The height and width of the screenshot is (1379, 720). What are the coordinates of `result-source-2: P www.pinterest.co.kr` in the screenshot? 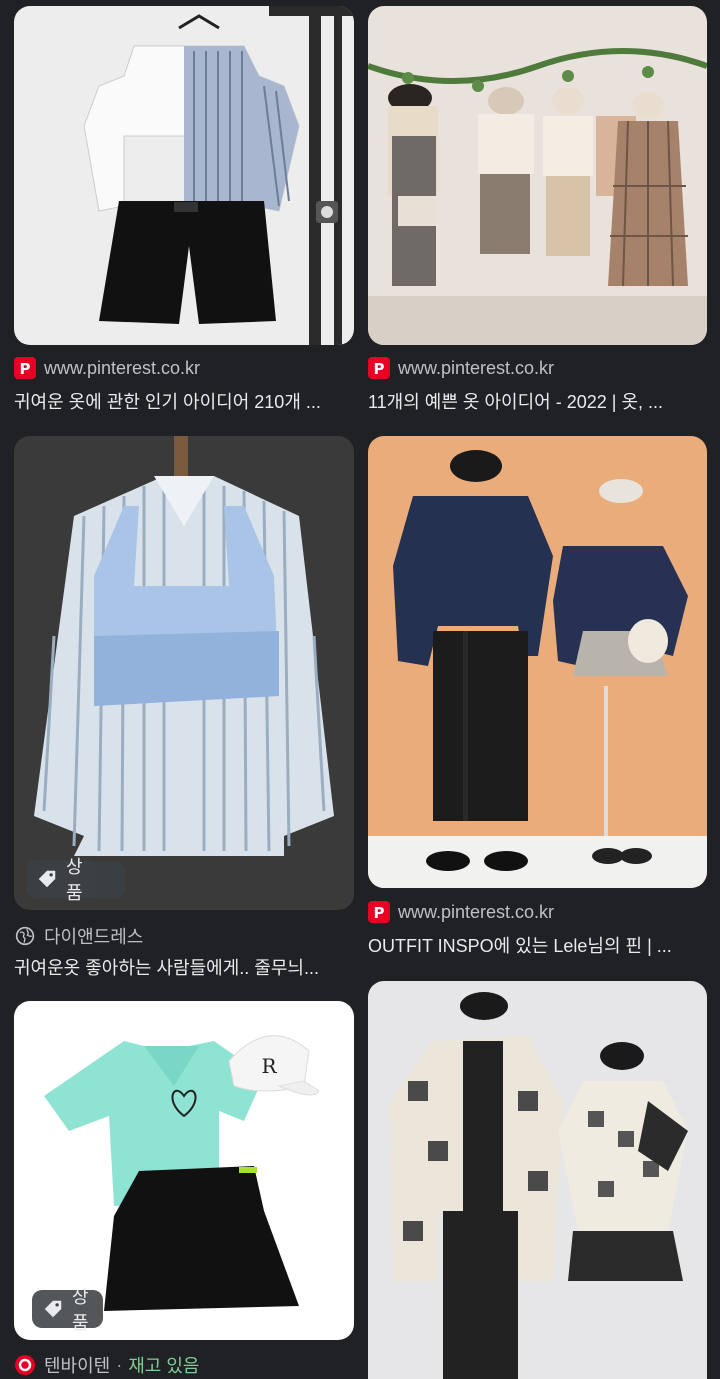 It's located at (461, 368).